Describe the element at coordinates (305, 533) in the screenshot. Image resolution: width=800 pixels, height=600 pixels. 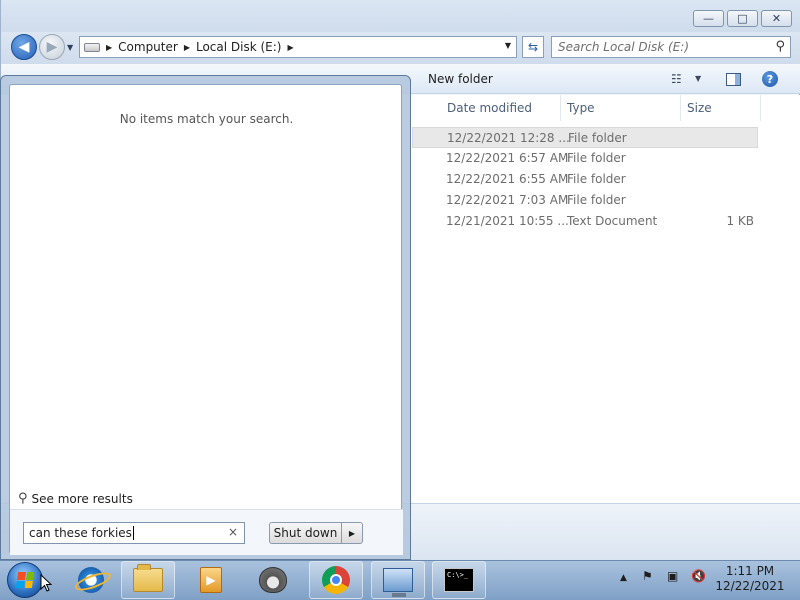
I see `shutdown-button: Shut down` at that location.